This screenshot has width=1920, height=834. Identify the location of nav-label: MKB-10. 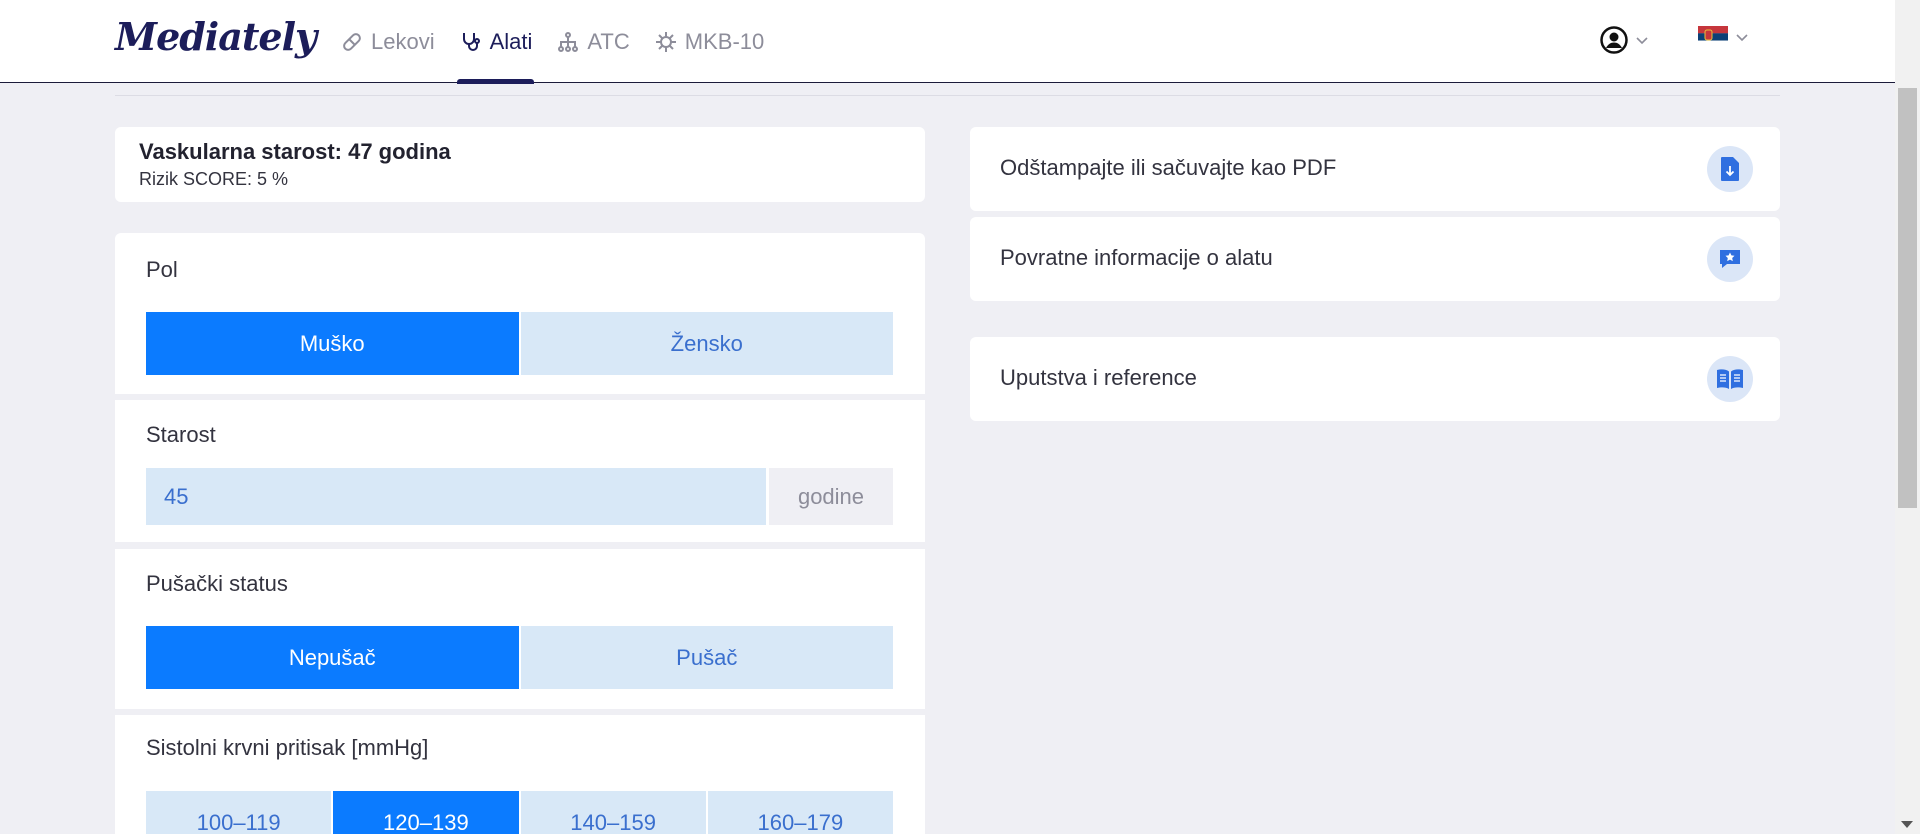
(724, 41).